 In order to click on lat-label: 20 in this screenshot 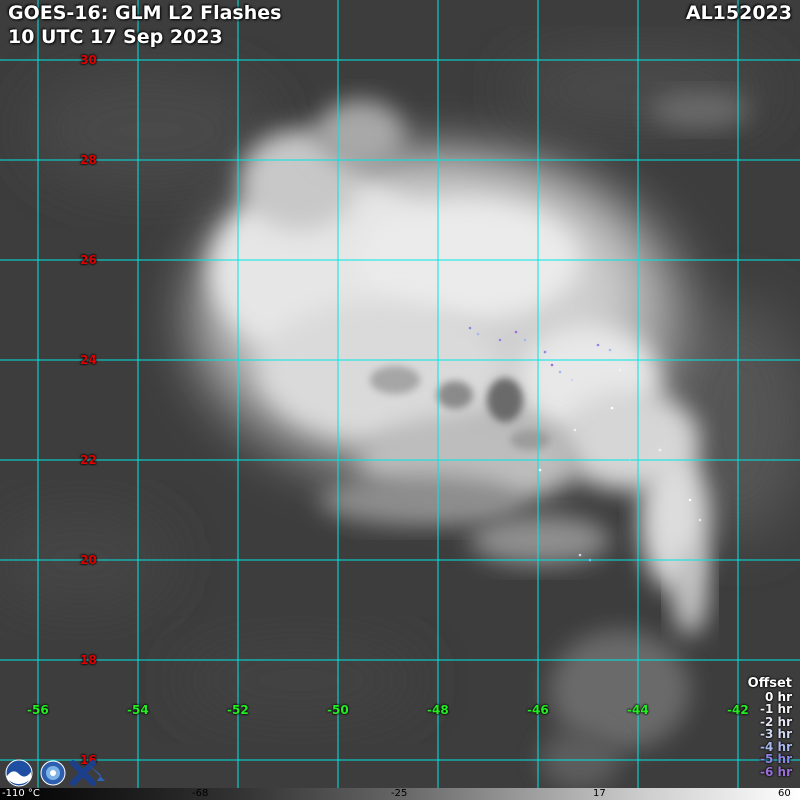, I will do `click(88, 560)`.